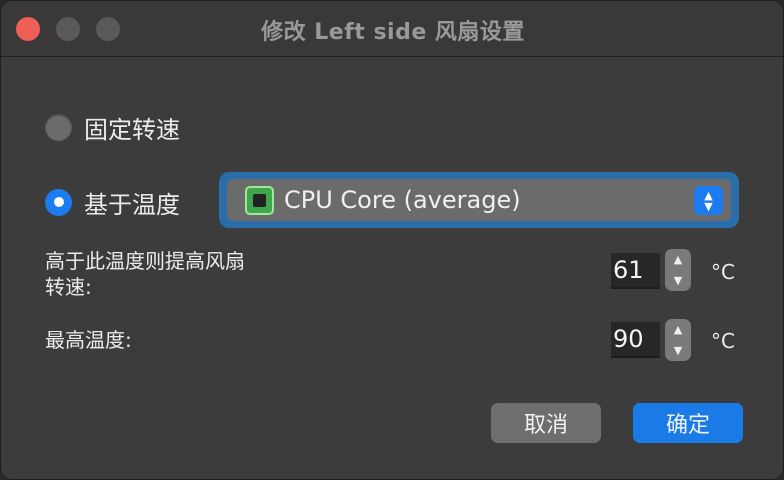 This screenshot has height=480, width=784. What do you see at coordinates (723, 272) in the screenshot?
I see `threshold-unit: °C` at bounding box center [723, 272].